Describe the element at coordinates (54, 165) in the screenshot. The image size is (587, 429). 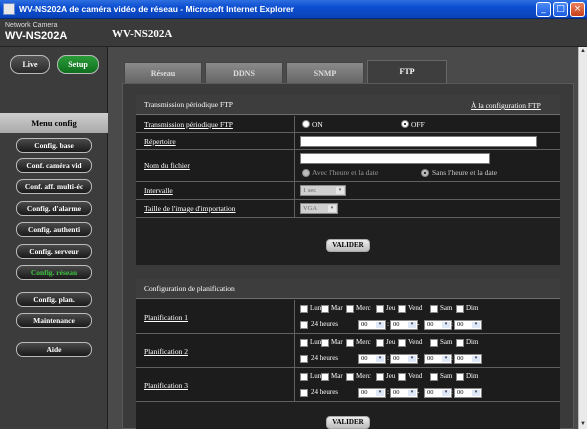
I see `menu-conf-camera-video: Conf. caméra vid` at that location.